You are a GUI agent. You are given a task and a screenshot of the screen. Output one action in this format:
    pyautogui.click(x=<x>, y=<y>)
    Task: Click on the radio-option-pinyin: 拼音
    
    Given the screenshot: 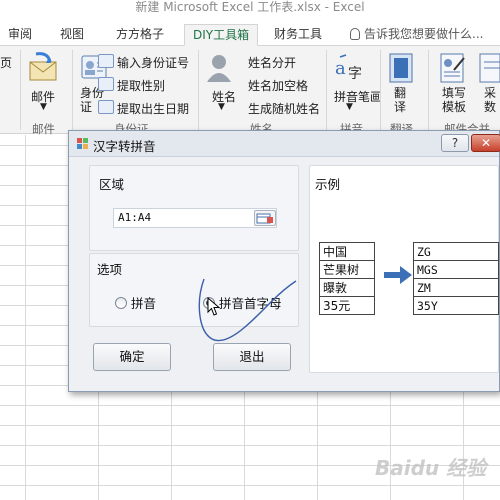 What is the action you would take?
    pyautogui.click(x=135, y=302)
    